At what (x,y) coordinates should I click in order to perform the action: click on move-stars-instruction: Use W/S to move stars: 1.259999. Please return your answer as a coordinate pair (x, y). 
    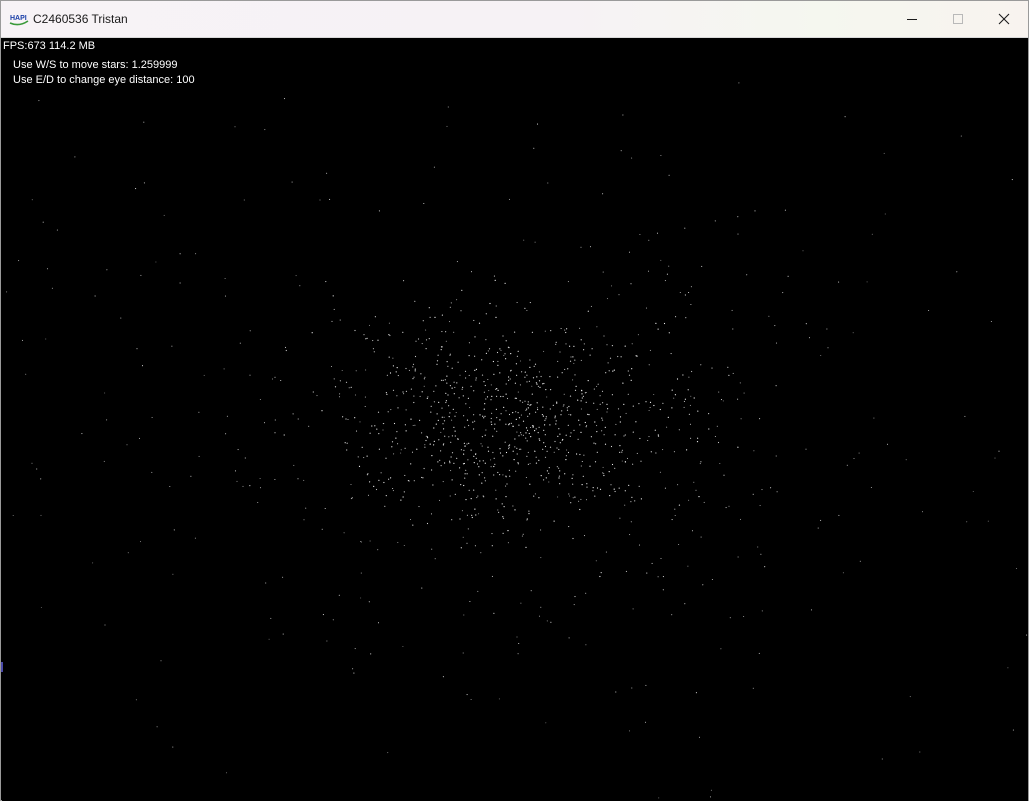
    Looking at the image, I should click on (95, 65).